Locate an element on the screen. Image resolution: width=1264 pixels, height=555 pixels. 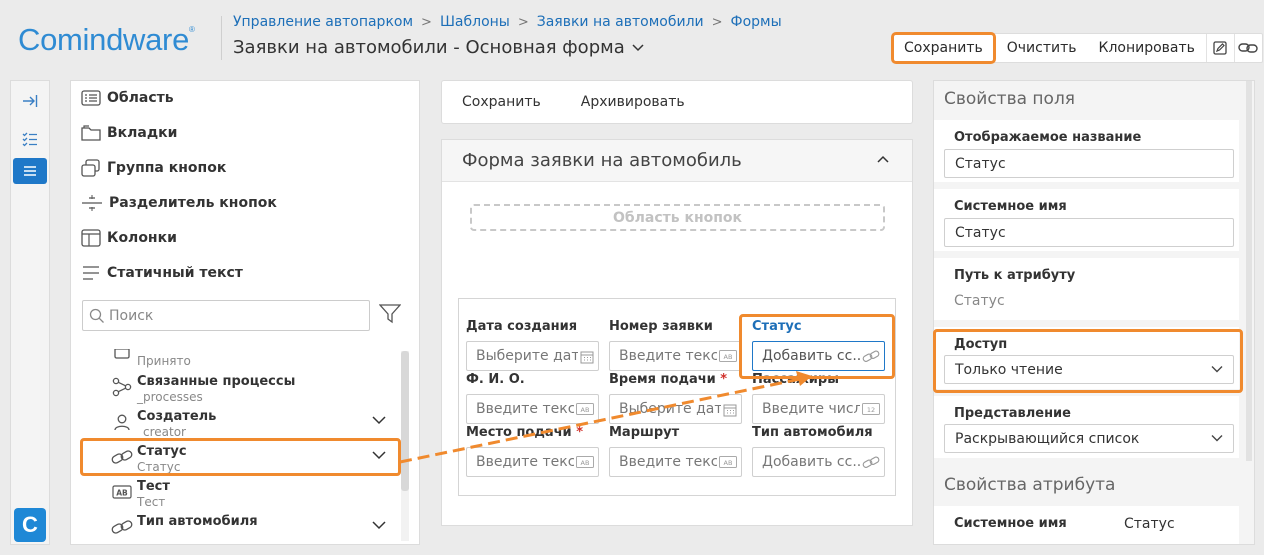
element-button-separator: Разделитель кнопок is located at coordinates (179, 203).